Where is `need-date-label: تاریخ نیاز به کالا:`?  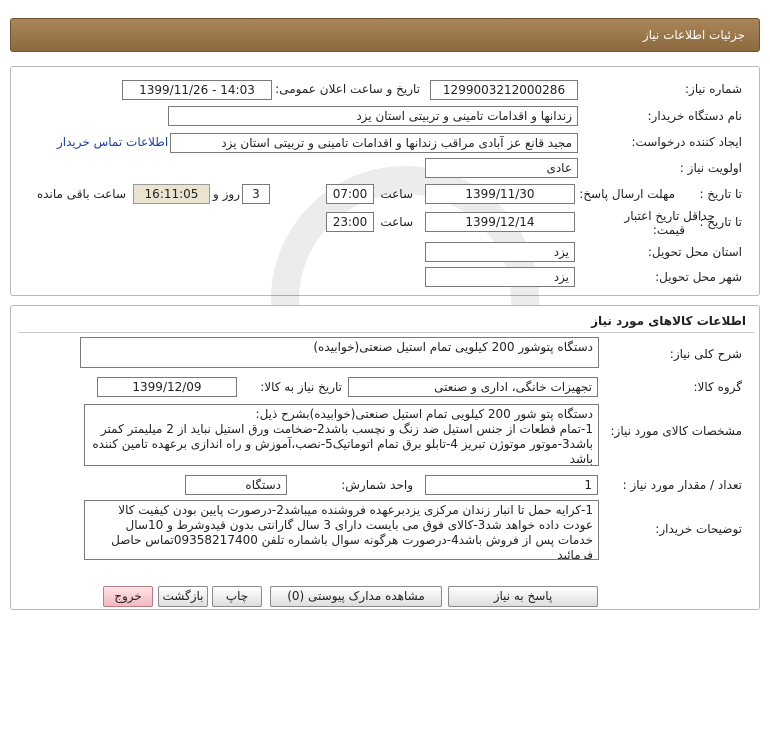 need-date-label: تاریخ نیاز به کالا: is located at coordinates (301, 387).